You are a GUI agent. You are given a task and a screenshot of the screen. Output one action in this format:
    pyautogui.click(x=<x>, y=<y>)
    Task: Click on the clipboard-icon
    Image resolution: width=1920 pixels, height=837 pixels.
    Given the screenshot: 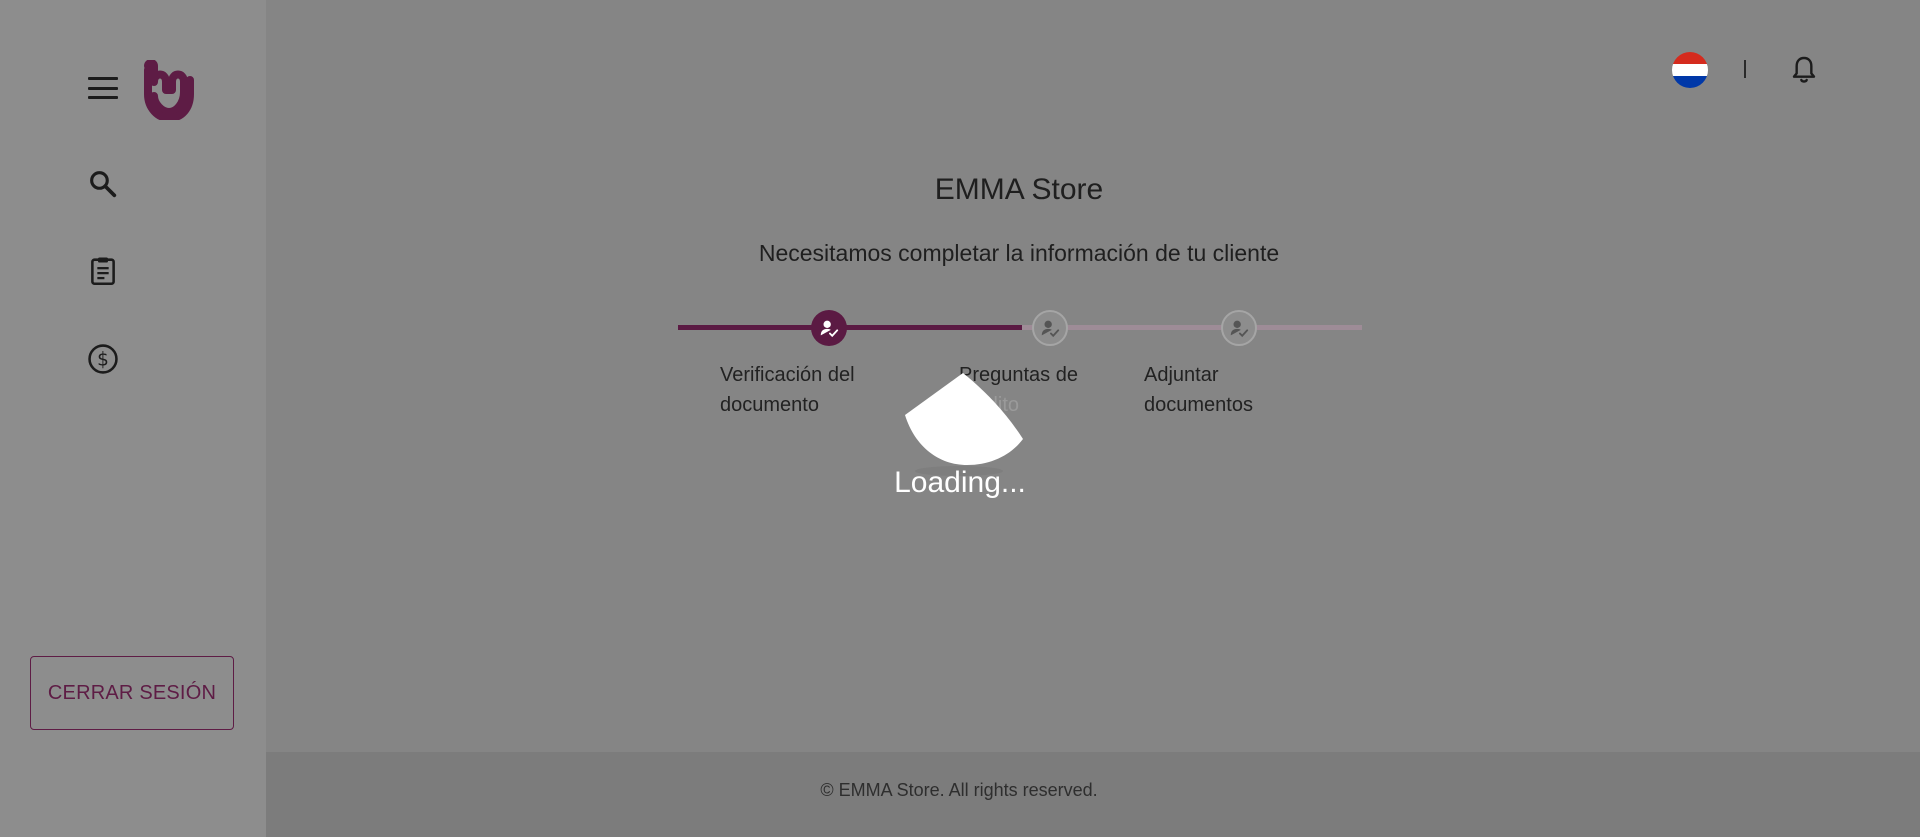 What is the action you would take?
    pyautogui.click(x=103, y=271)
    